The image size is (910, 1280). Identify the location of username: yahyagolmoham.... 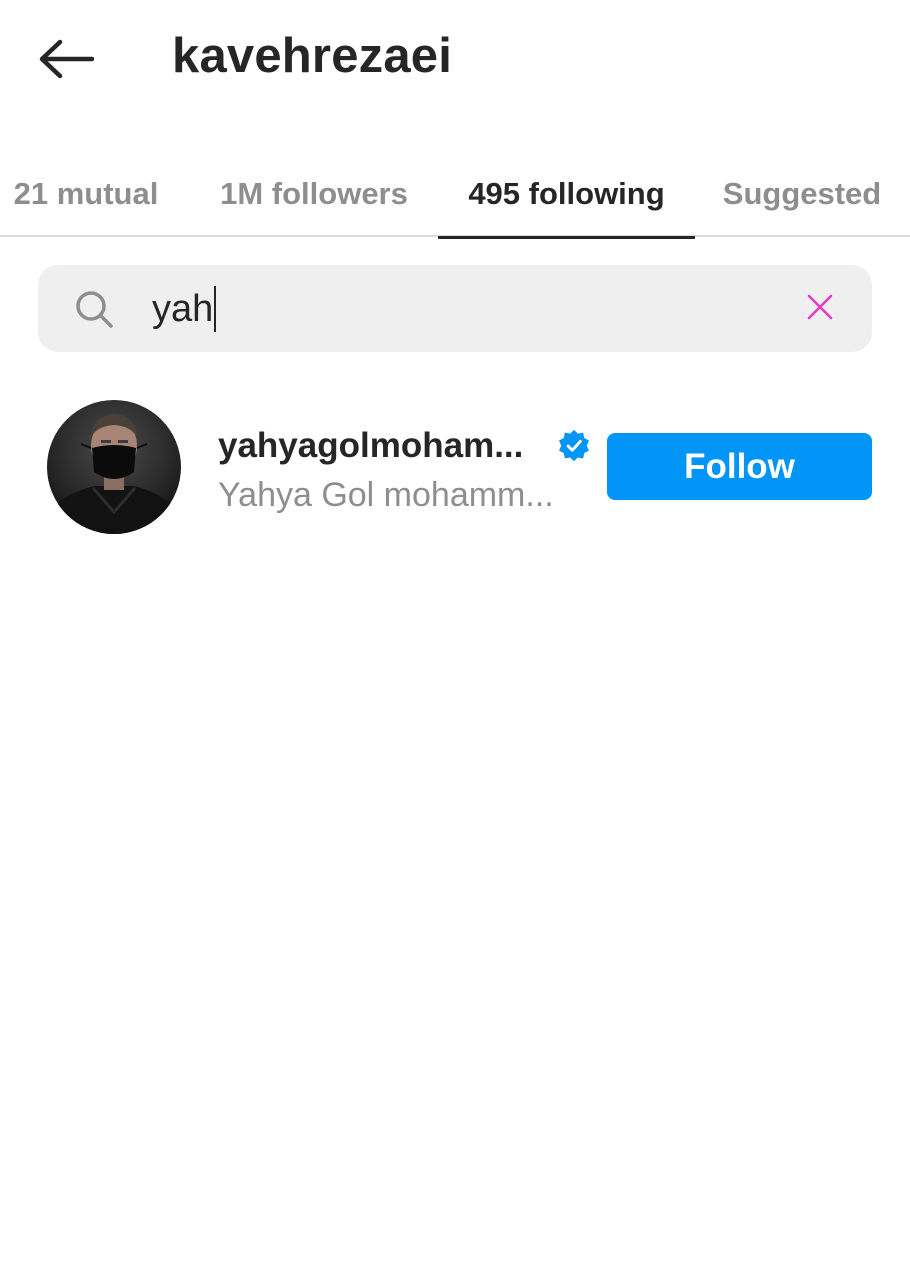
(370, 446).